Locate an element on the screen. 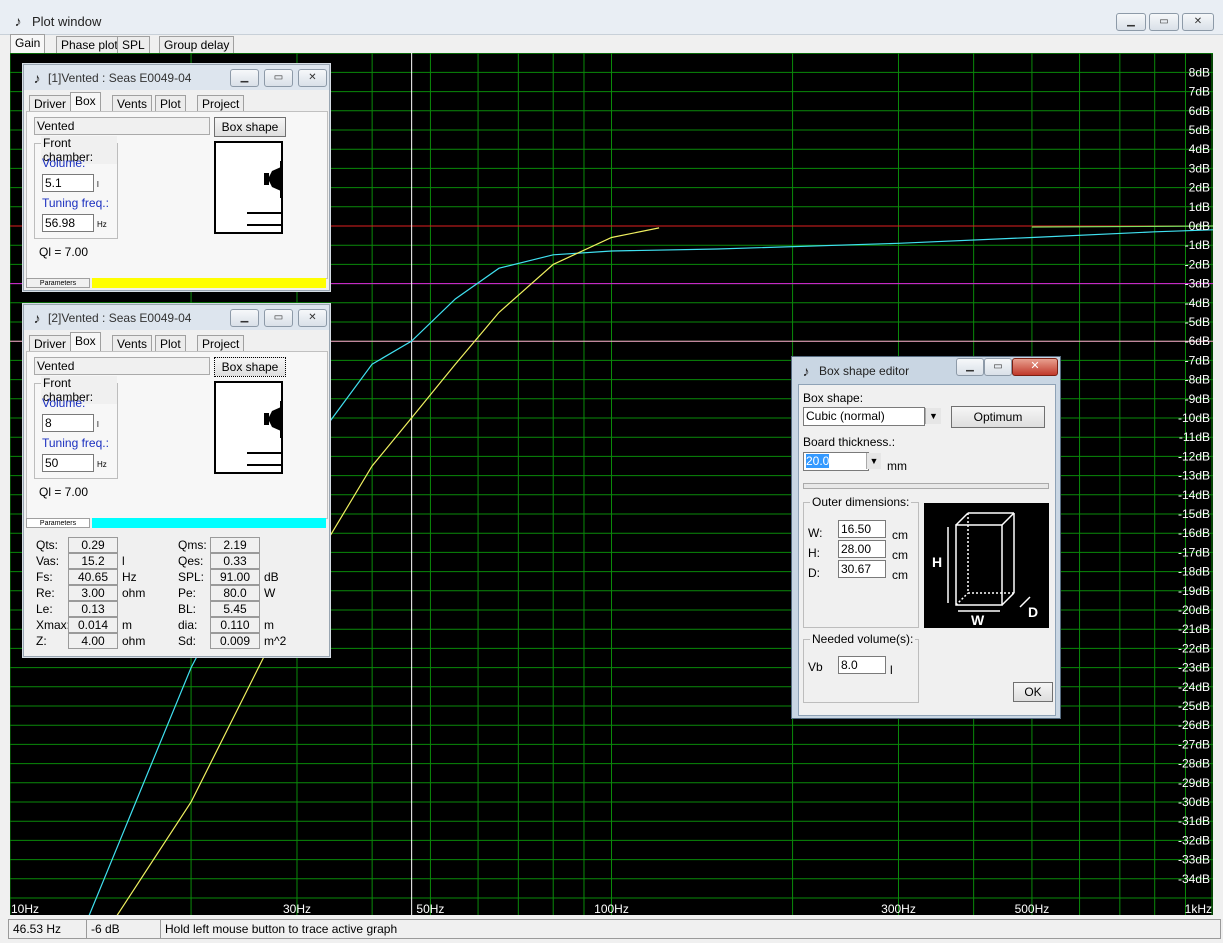  w-input: 16.50 is located at coordinates (862, 529).